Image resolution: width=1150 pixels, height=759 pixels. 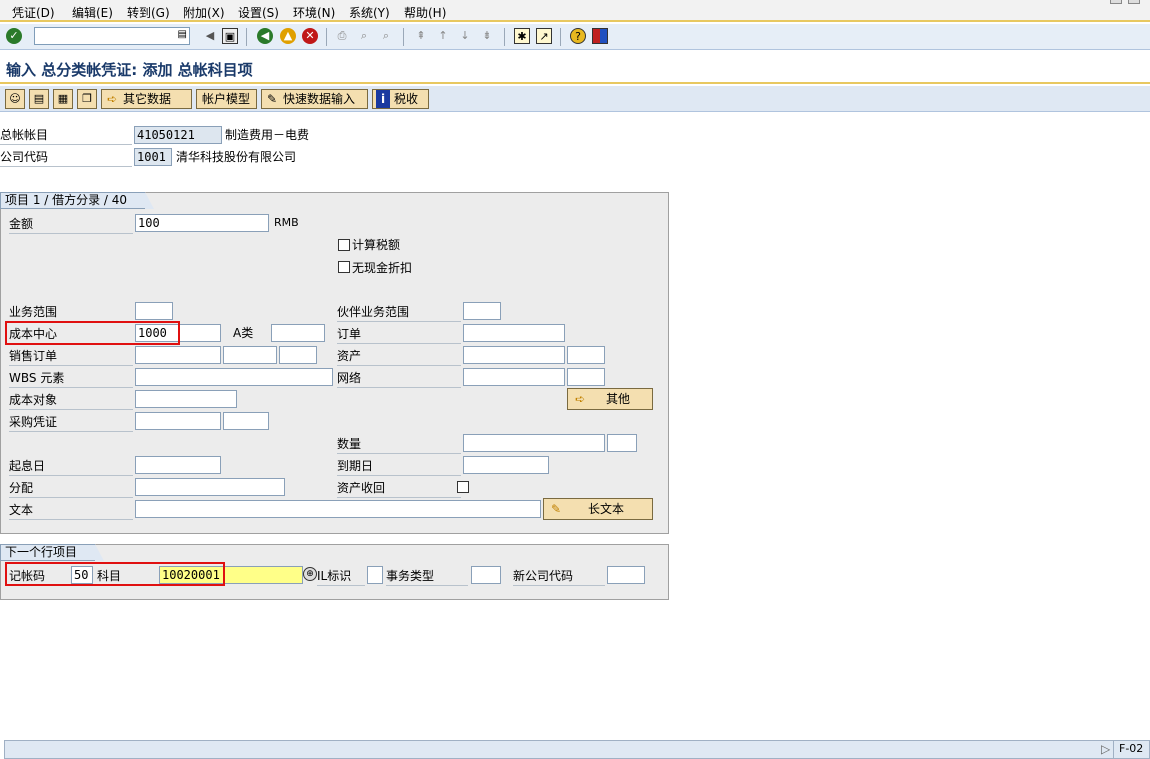 What do you see at coordinates (112, 36) in the screenshot?
I see `command-field: ▤` at bounding box center [112, 36].